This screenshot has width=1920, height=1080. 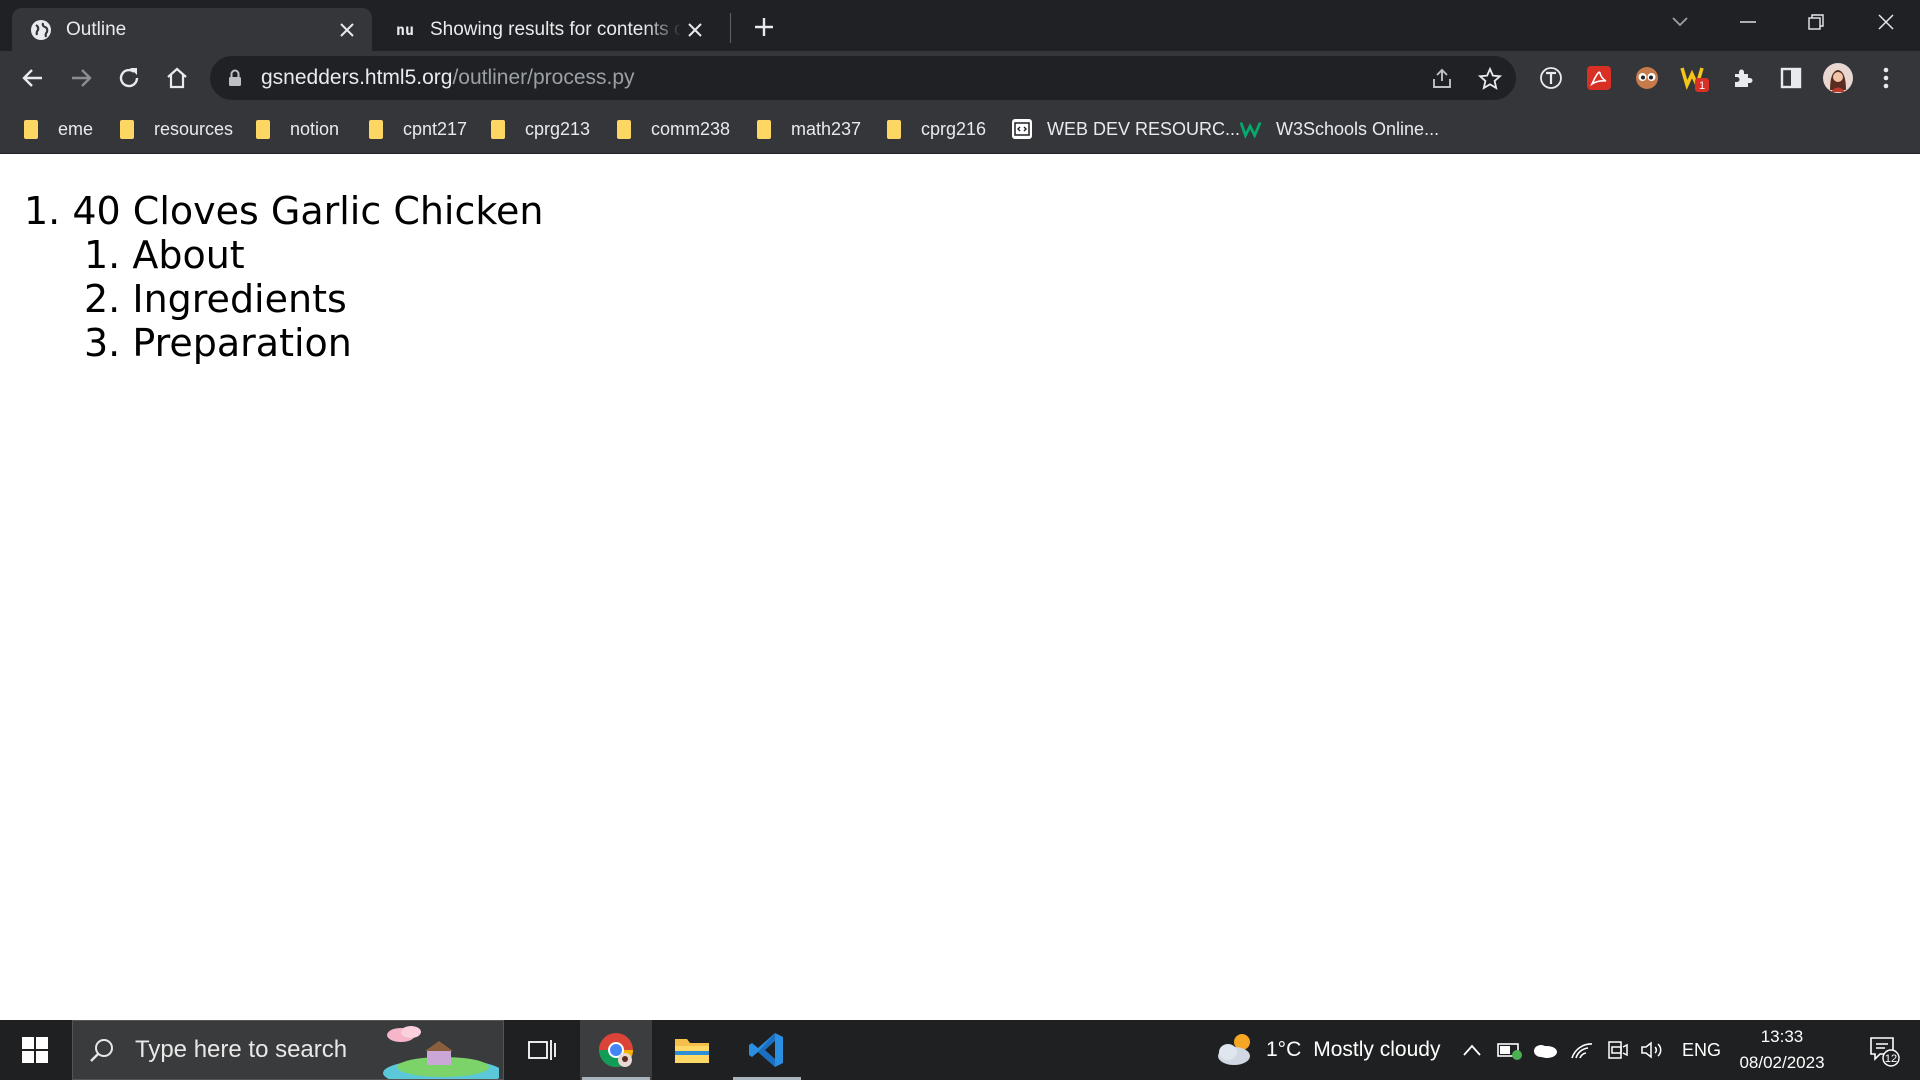 I want to click on w3schools-icon, so click(x=1251, y=129).